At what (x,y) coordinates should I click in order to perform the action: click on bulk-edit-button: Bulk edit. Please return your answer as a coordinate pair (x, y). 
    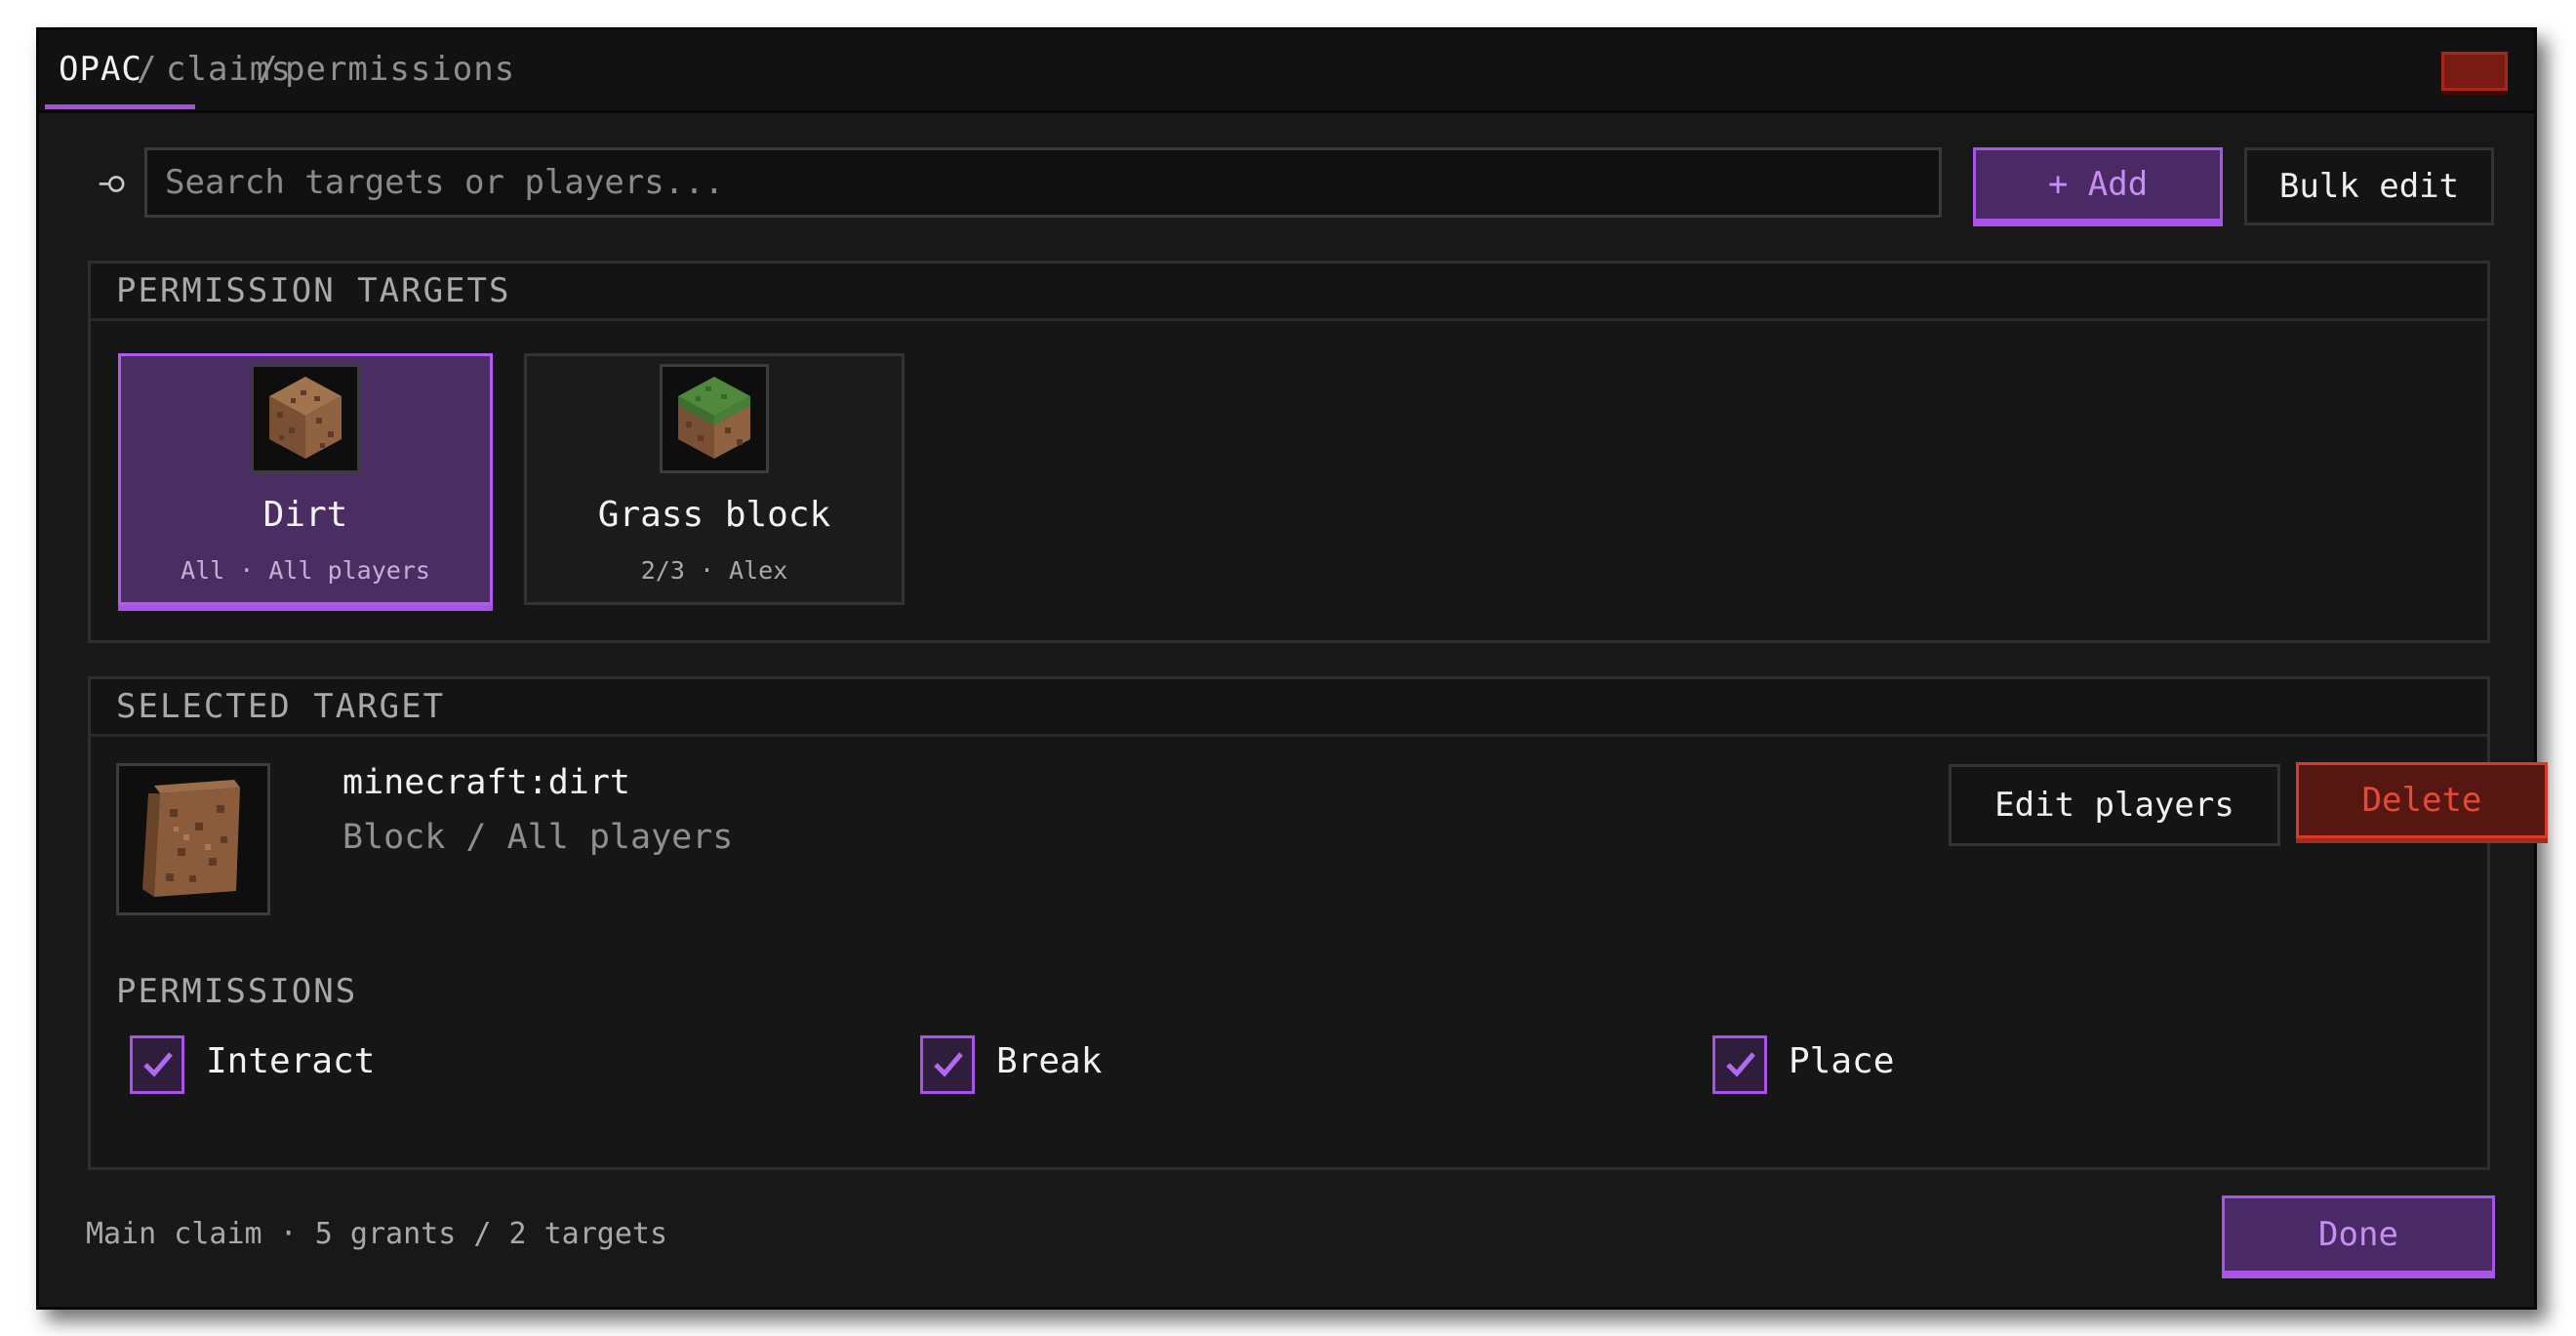
    Looking at the image, I should click on (2369, 186).